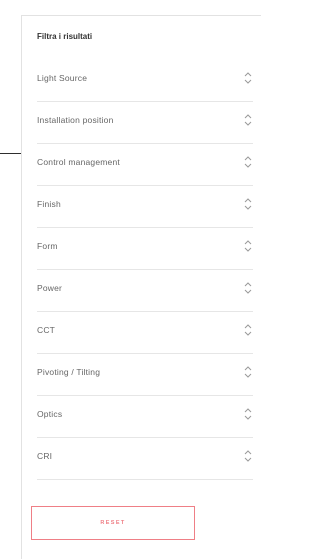 This screenshot has width=320, height=559. I want to click on filter-title: Filtra i risultati, so click(65, 36).